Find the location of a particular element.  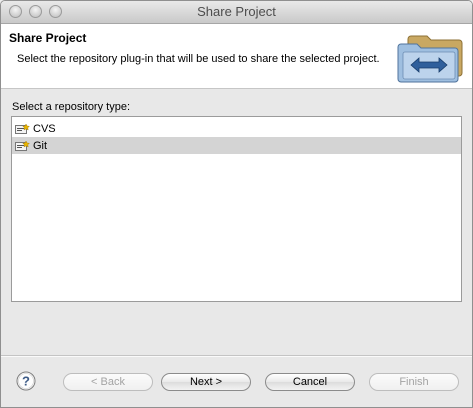

back-button: < Back is located at coordinates (108, 382).